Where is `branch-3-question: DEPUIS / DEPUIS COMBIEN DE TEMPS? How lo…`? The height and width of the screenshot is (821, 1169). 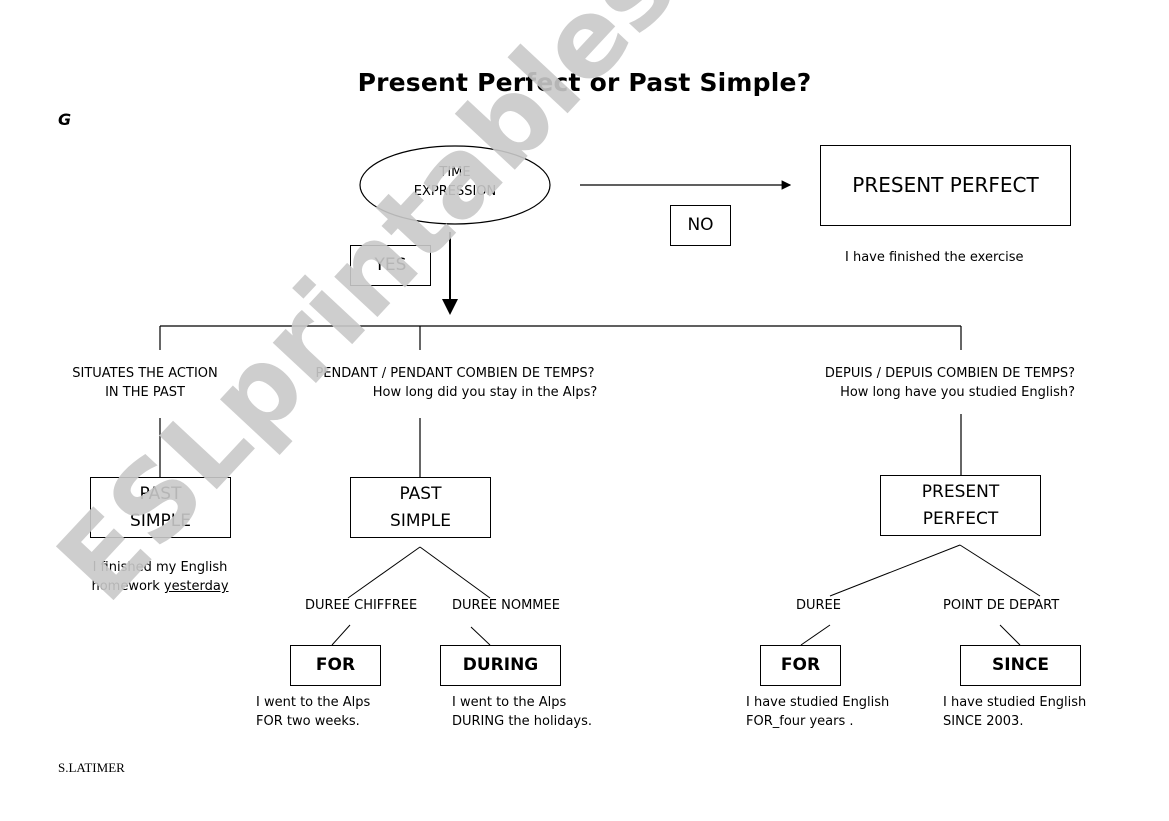
branch-3-question: DEPUIS / DEPUIS COMBIEN DE TEMPS? How lo… is located at coordinates (932, 383).